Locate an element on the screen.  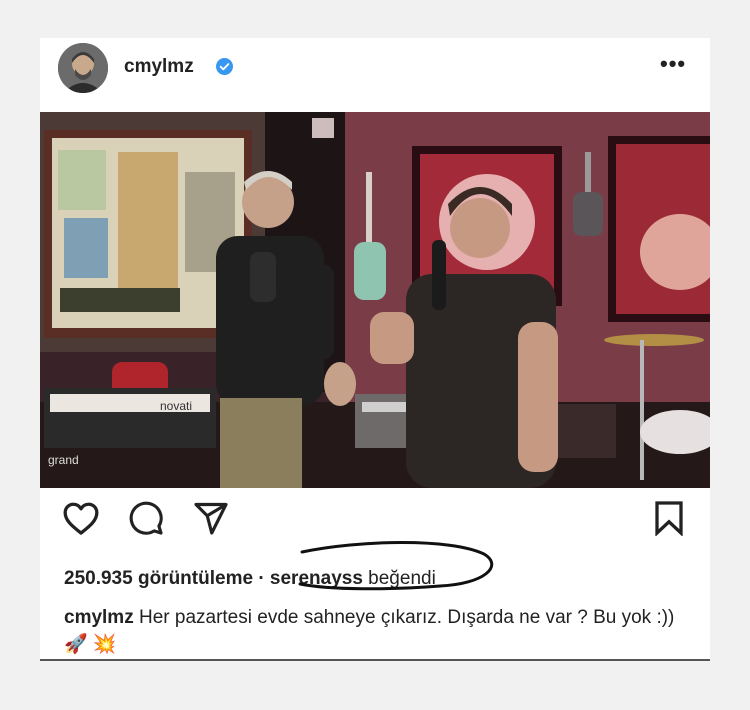
post-header: cmylmz ••• is located at coordinates (375, 75).